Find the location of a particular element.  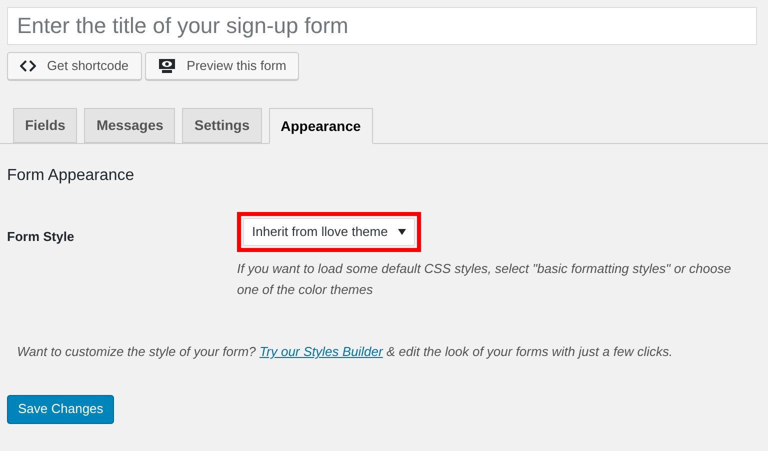

tab: Fields is located at coordinates (45, 125).